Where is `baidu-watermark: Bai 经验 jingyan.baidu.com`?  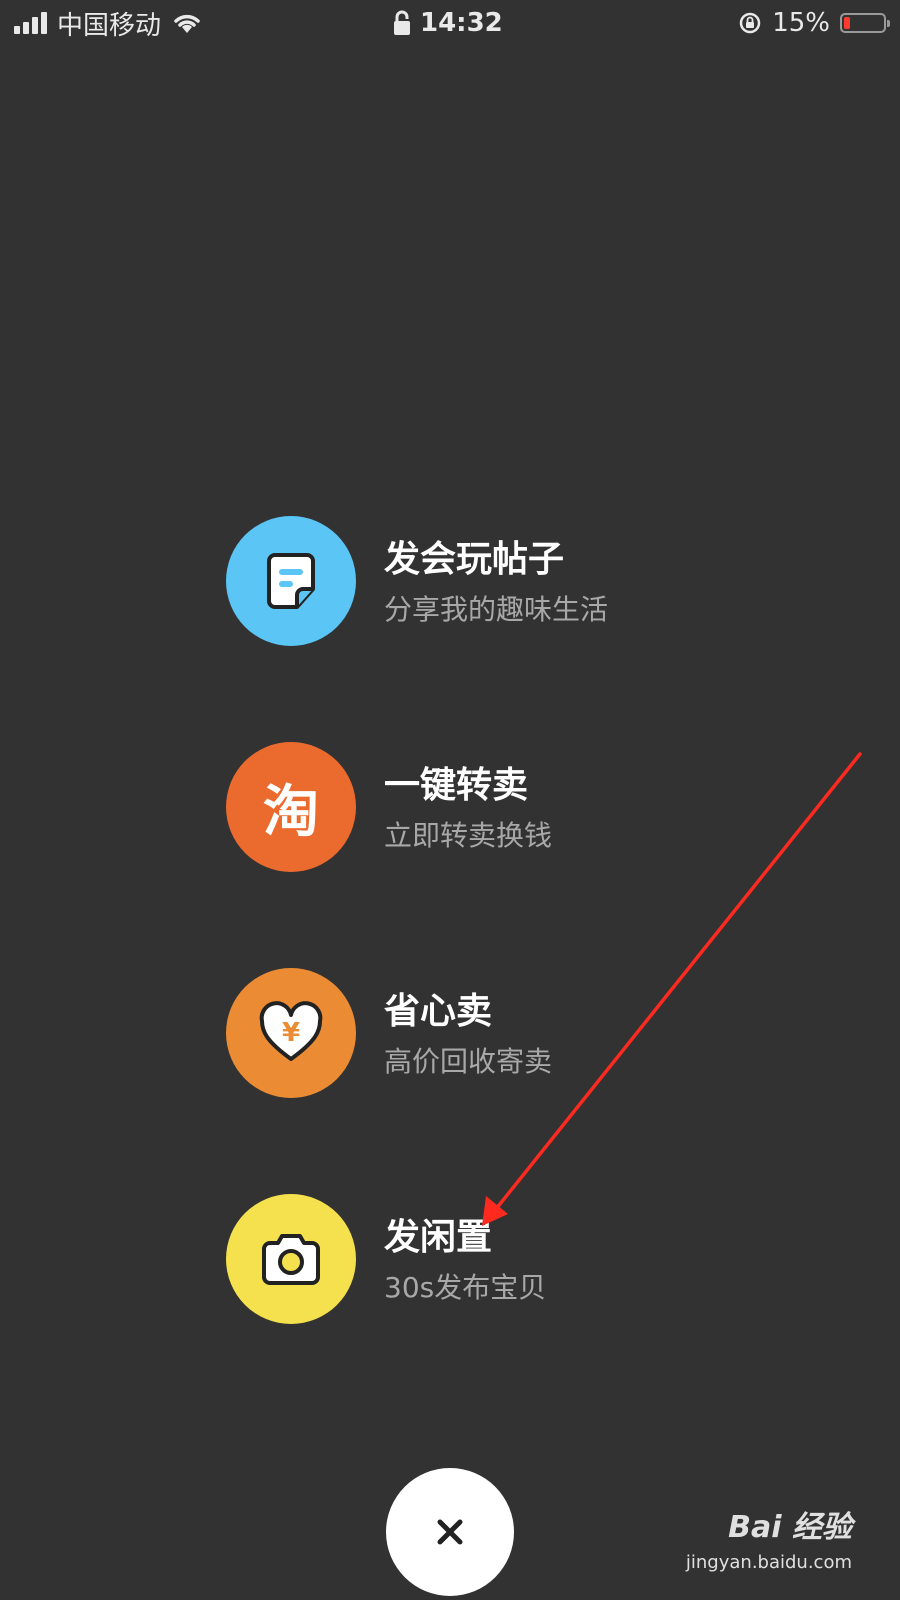
baidu-watermark: Bai 经验 jingyan.baidu.com is located at coordinates (767, 1542).